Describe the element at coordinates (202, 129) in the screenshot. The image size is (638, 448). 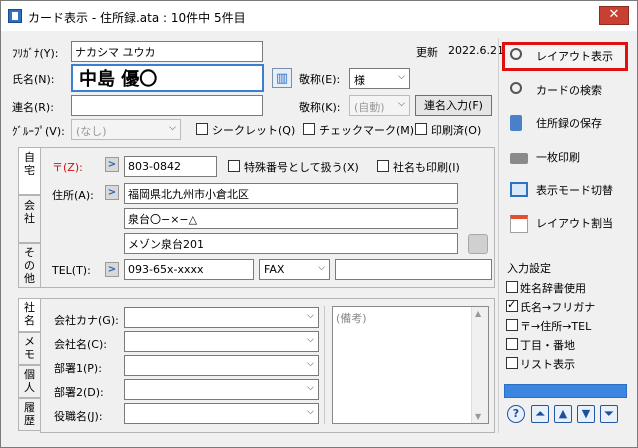
I see `secret-checkbox` at that location.